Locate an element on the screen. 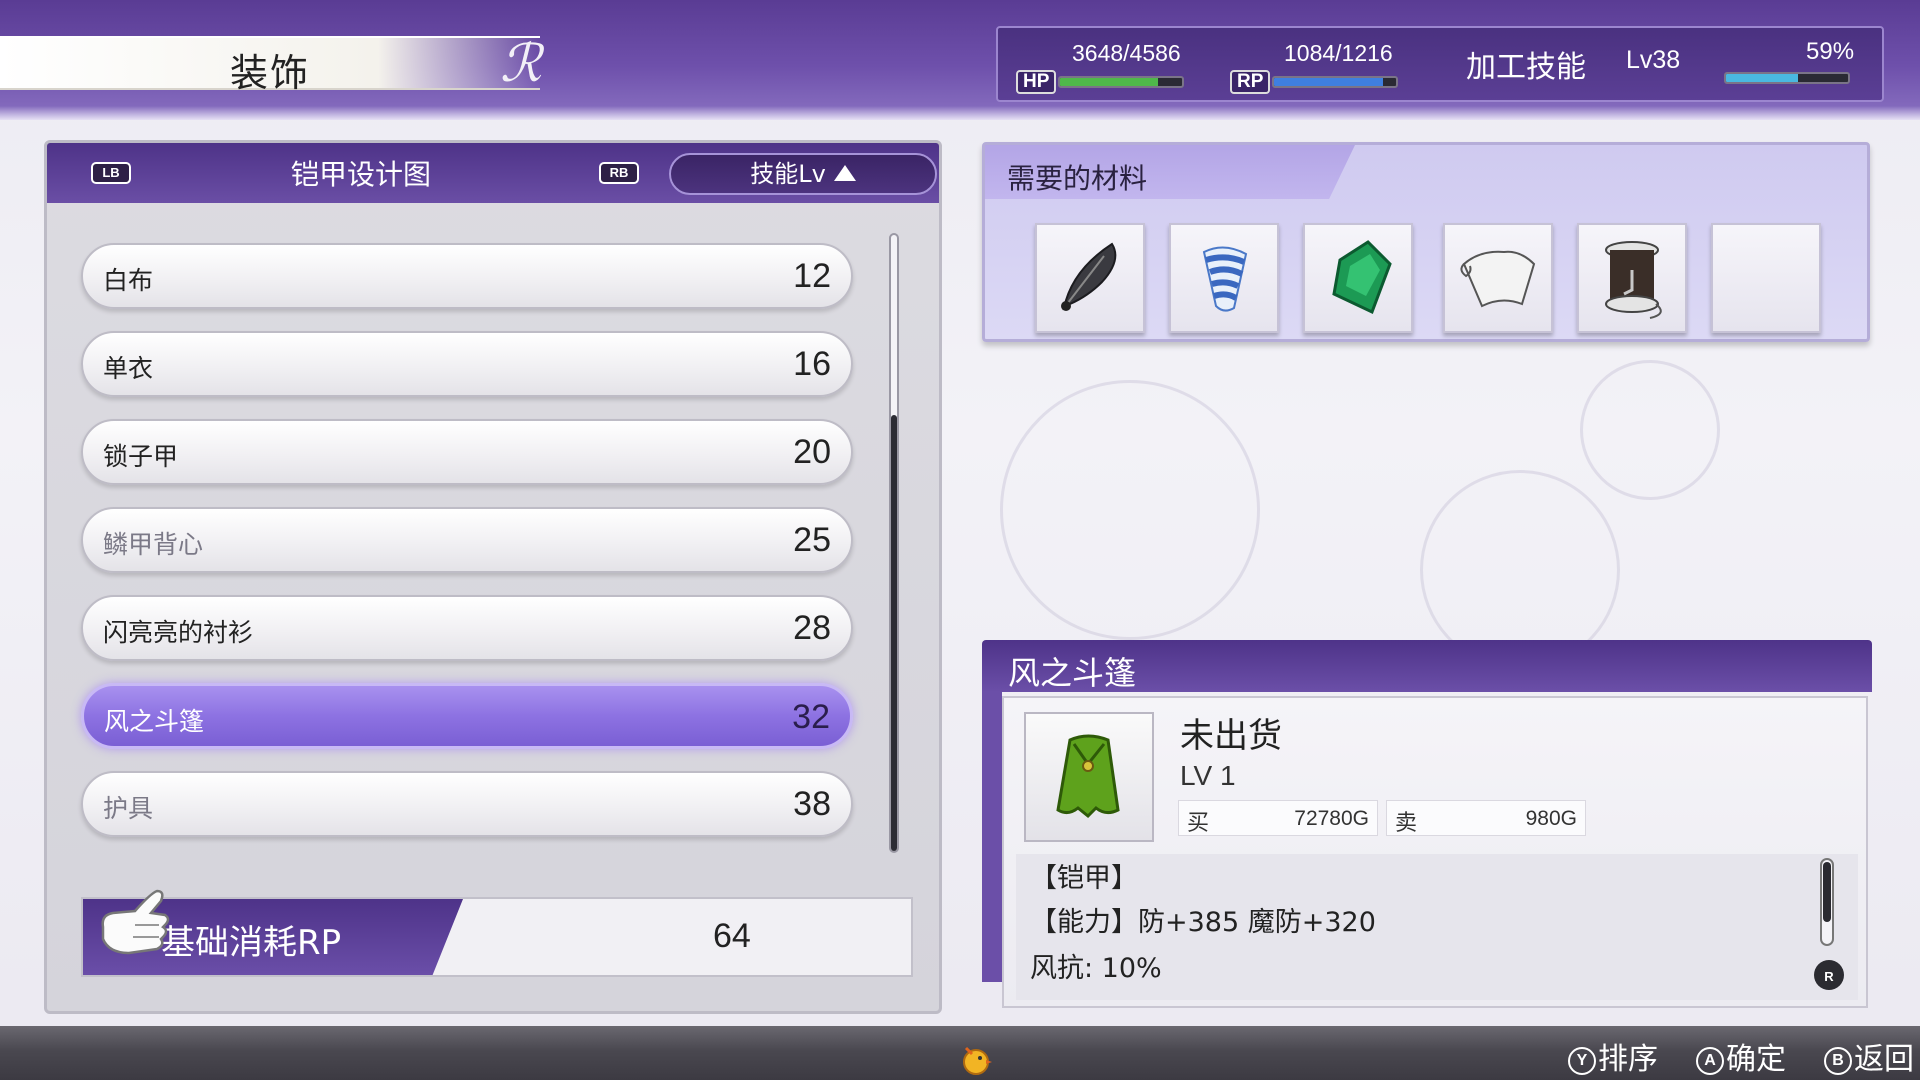  material-slot-shell is located at coordinates (1224, 278).